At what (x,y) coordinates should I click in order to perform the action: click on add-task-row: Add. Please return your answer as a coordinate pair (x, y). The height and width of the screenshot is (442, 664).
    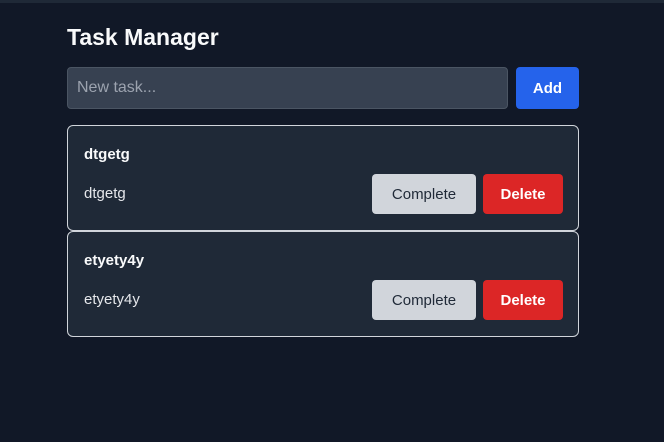
    Looking at the image, I should click on (323, 88).